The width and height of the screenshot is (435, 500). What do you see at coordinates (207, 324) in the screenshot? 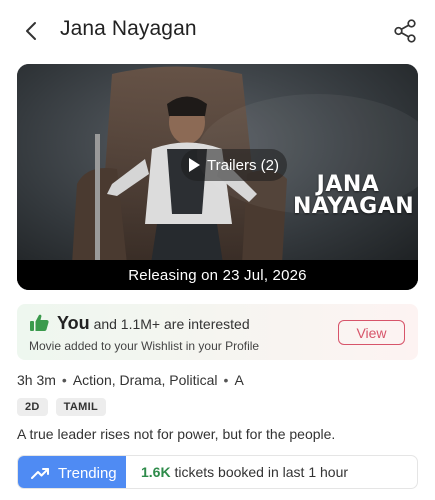
I see `interest-suffix: are interested` at bounding box center [207, 324].